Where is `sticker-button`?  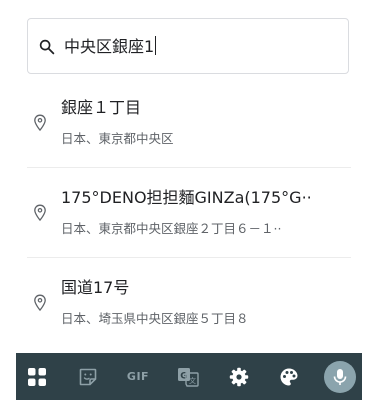
sticker-button is located at coordinates (88, 376).